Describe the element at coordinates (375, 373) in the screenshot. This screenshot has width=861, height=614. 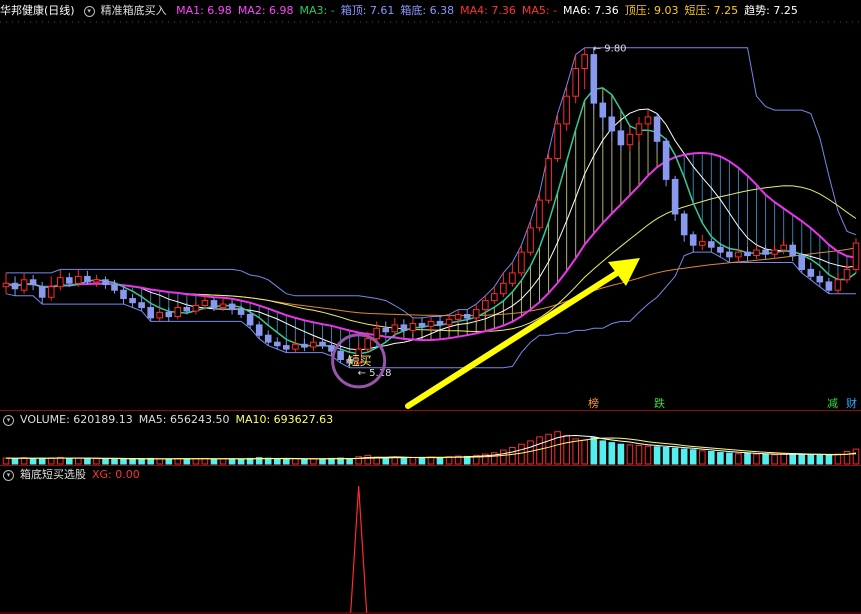
I see `low-price-label: ← 5.18` at that location.